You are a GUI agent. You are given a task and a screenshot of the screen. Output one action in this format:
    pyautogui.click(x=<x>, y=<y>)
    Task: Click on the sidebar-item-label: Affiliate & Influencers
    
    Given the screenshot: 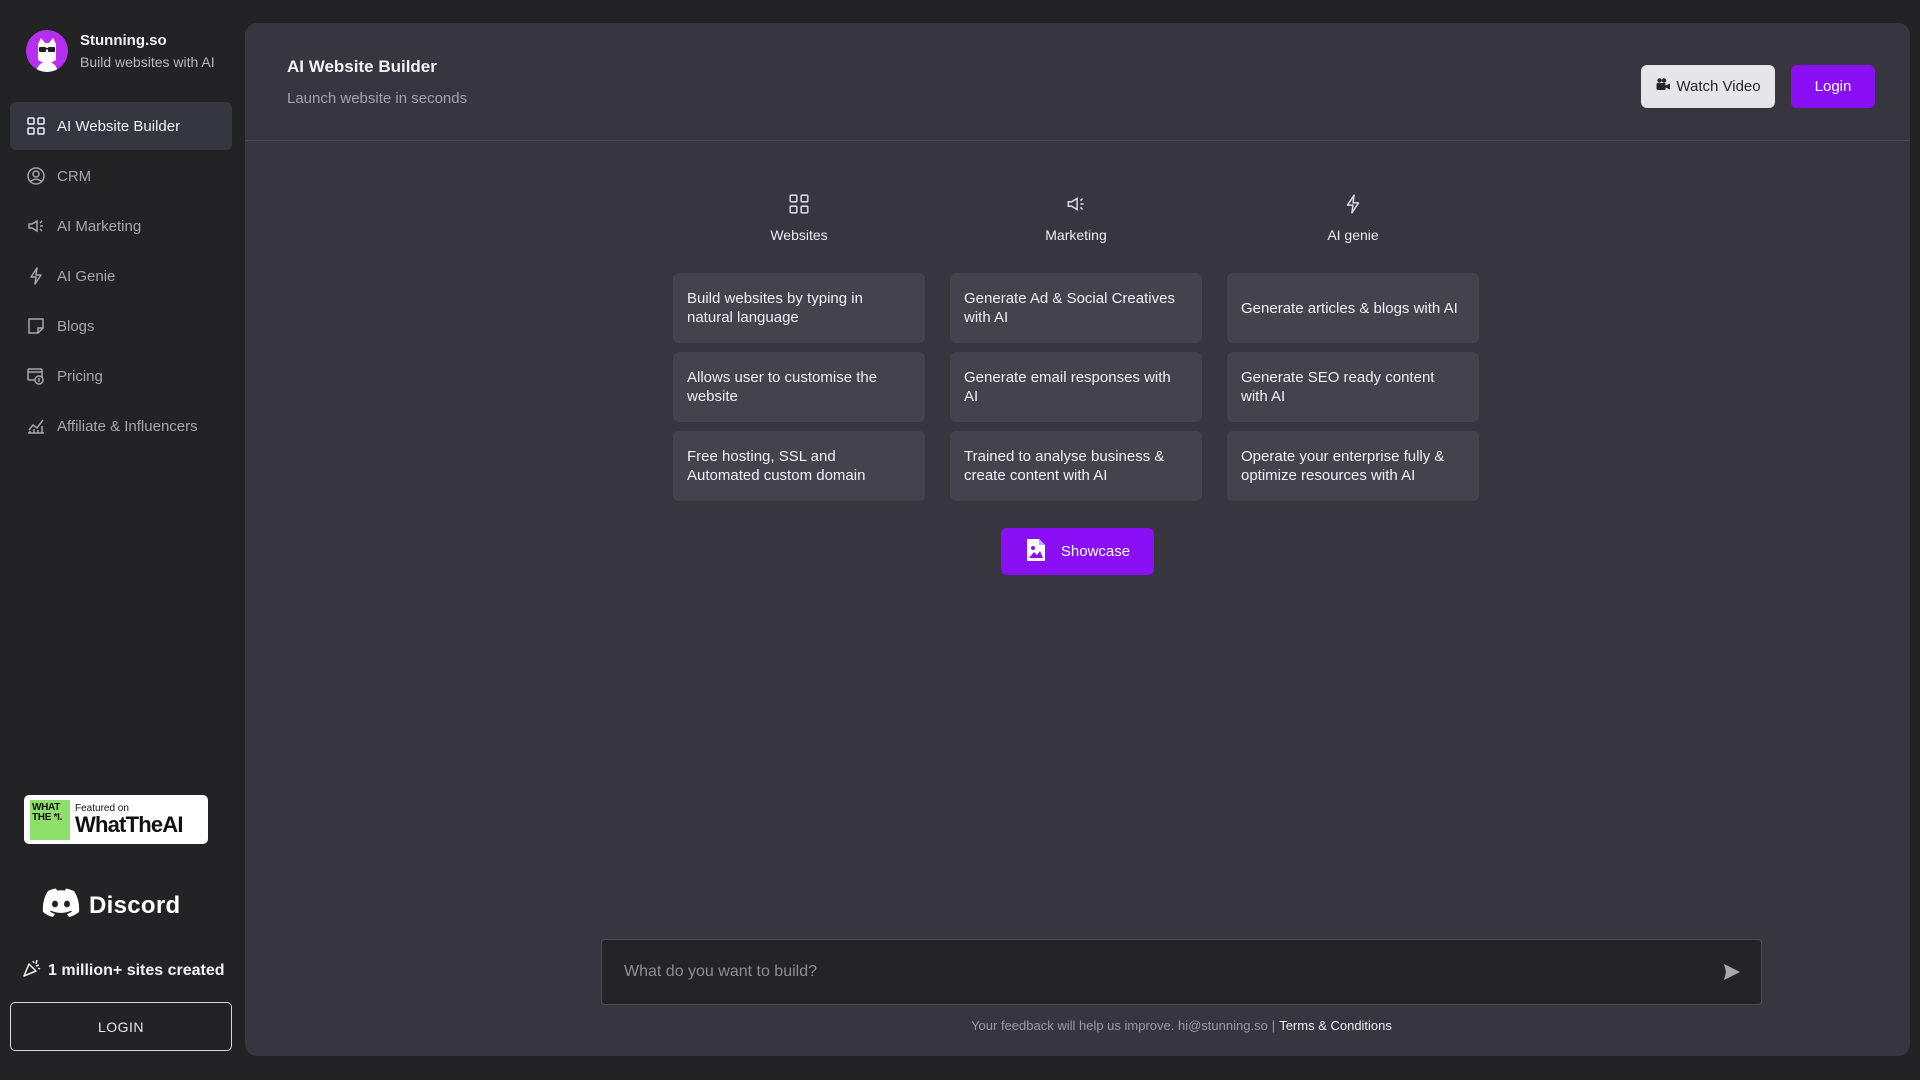 What is the action you would take?
    pyautogui.click(x=127, y=426)
    